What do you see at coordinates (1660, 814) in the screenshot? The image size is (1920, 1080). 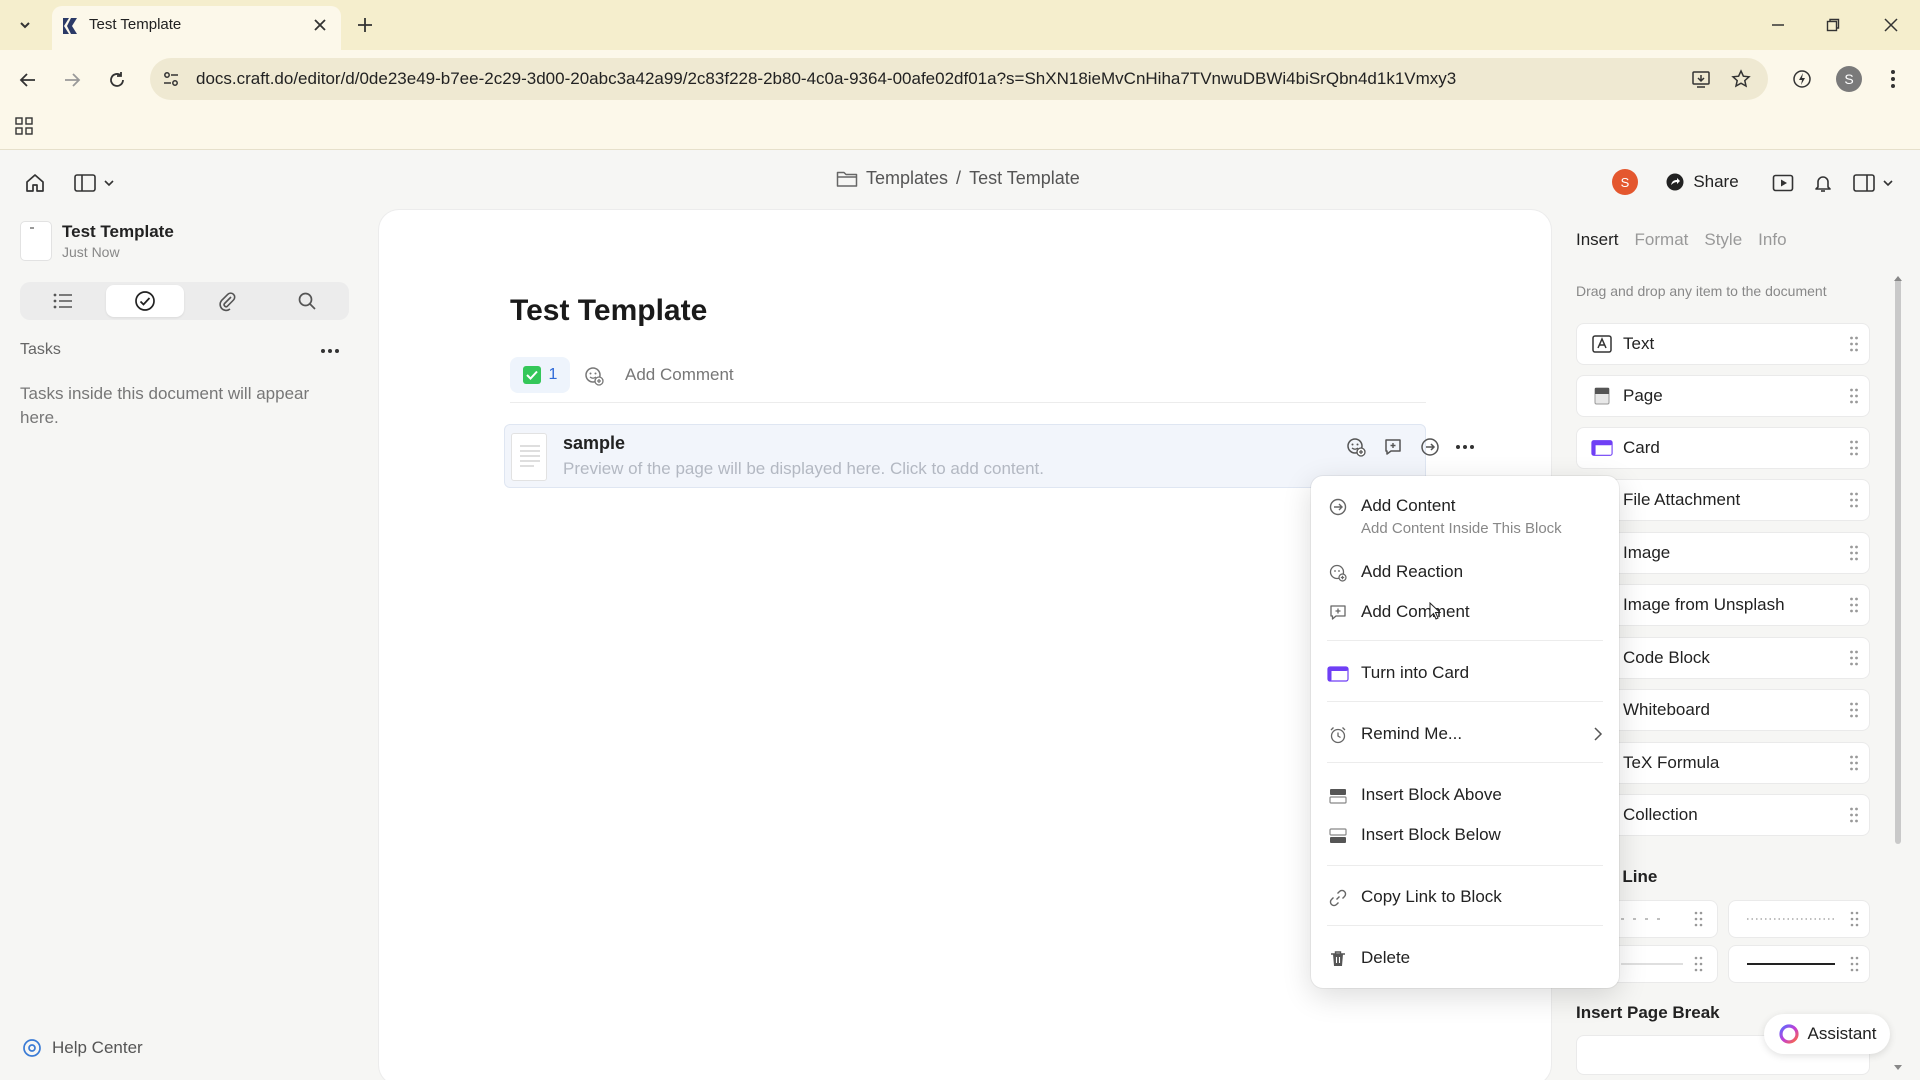 I see `insert-item-collection-label: Collection` at bounding box center [1660, 814].